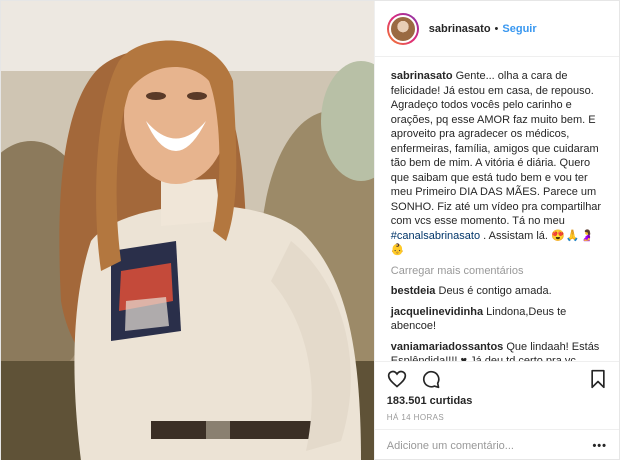 The width and height of the screenshot is (620, 460). Describe the element at coordinates (431, 379) in the screenshot. I see `comment-icon` at that location.